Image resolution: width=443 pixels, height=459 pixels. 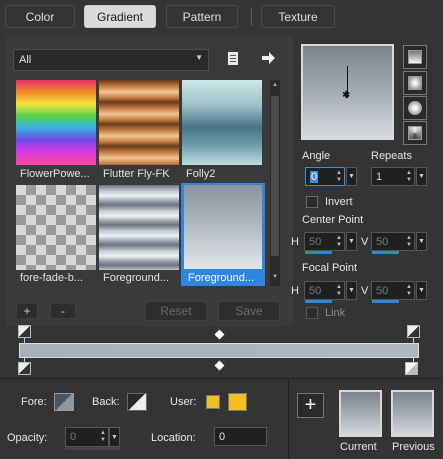 I want to click on style-linear-button, so click(x=415, y=57).